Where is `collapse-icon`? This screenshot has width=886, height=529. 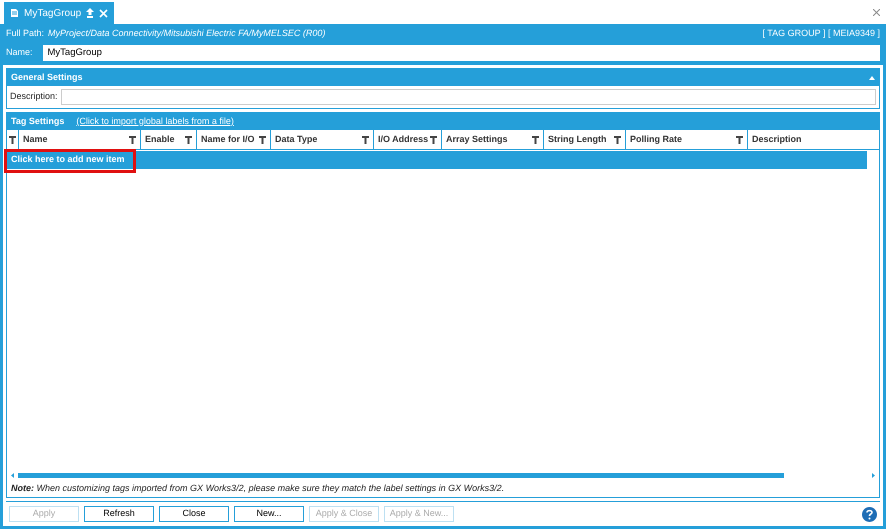 collapse-icon is located at coordinates (872, 78).